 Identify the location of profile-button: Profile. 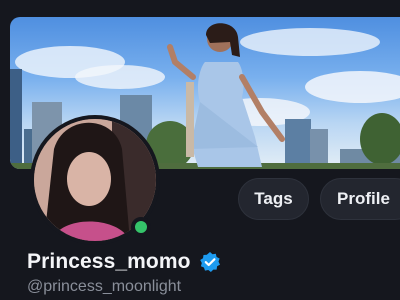
(360, 199).